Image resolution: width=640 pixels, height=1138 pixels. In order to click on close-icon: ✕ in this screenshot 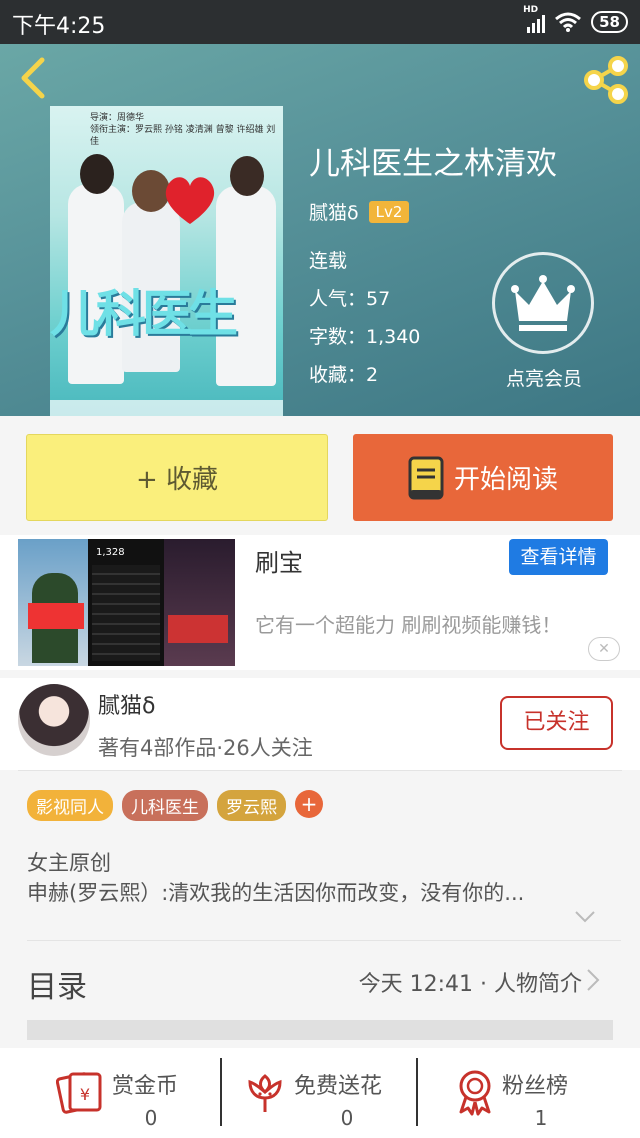, I will do `click(604, 649)`.